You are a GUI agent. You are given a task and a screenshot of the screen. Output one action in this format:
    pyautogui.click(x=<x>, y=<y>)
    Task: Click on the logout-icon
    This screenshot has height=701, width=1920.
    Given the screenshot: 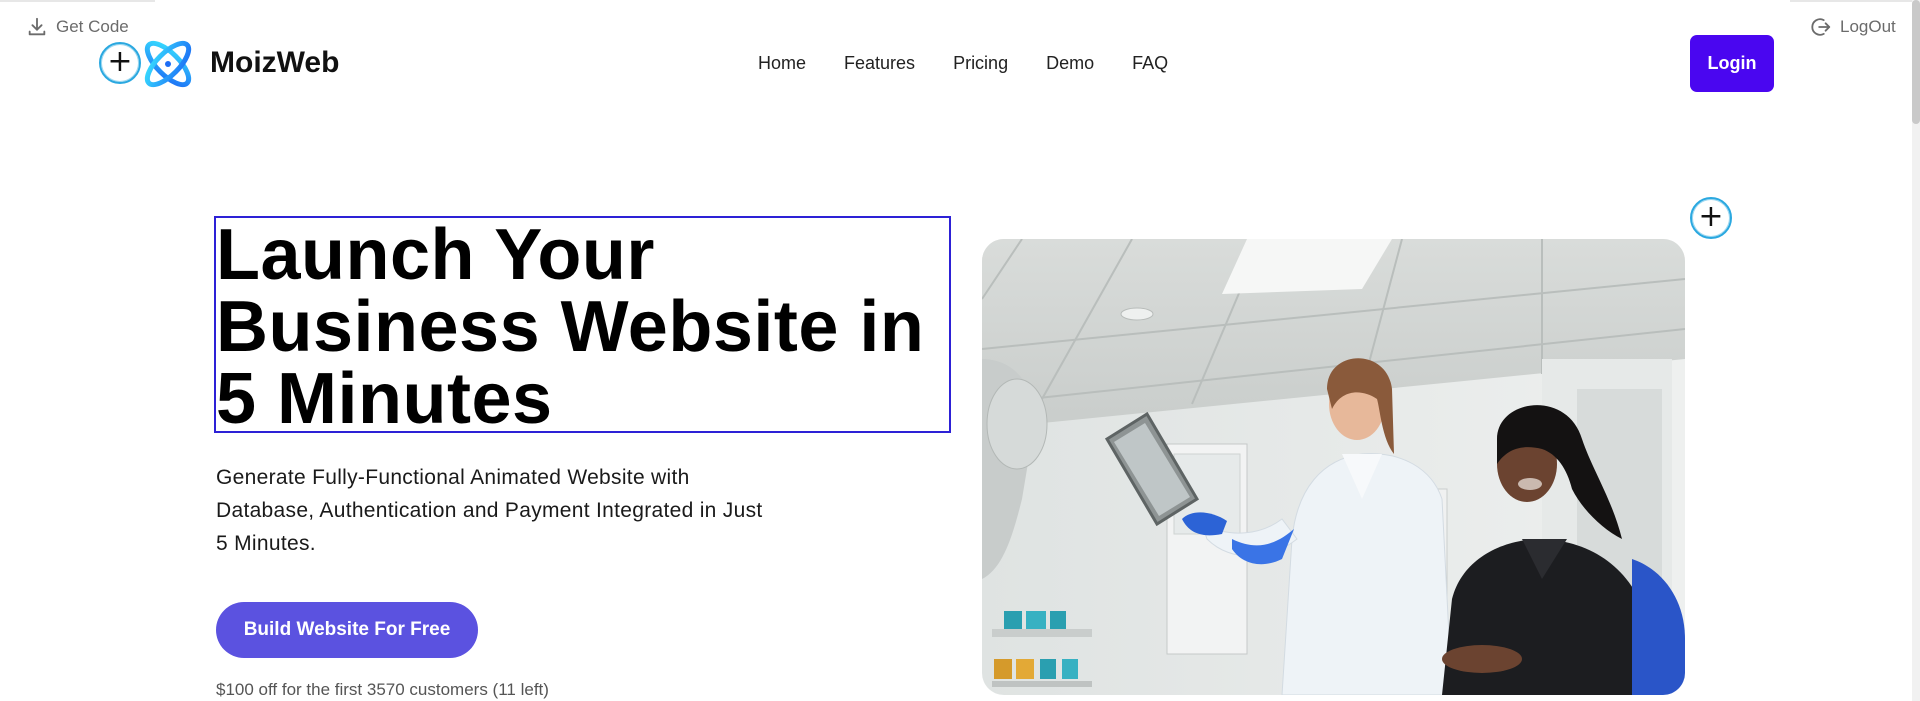 What is the action you would take?
    pyautogui.click(x=1821, y=27)
    